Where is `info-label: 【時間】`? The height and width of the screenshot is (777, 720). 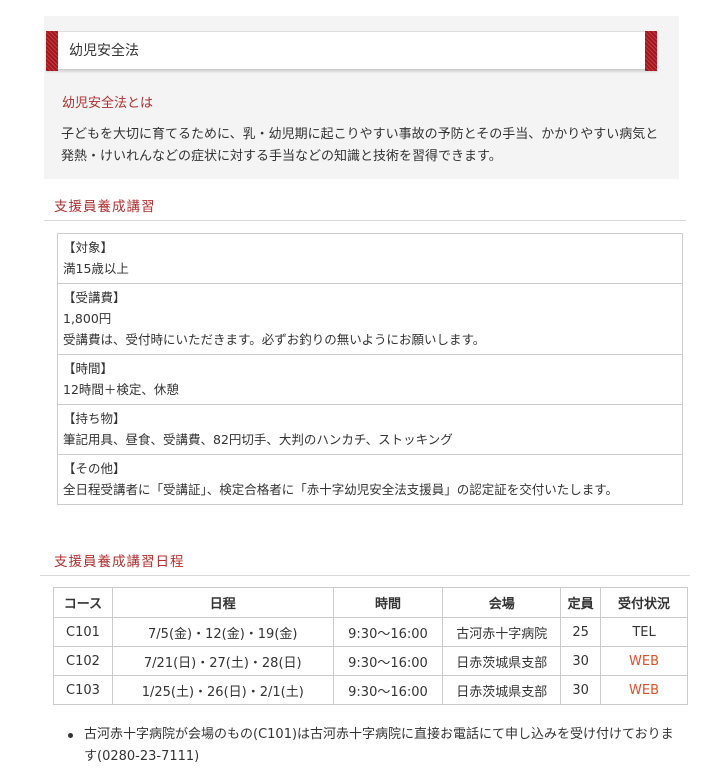 info-label: 【時間】 is located at coordinates (88, 368).